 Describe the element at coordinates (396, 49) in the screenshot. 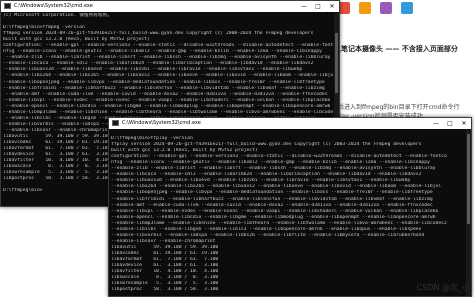

I see `doc-heading: 入笔记本摄像头 —— 不含接入页面部分` at that location.